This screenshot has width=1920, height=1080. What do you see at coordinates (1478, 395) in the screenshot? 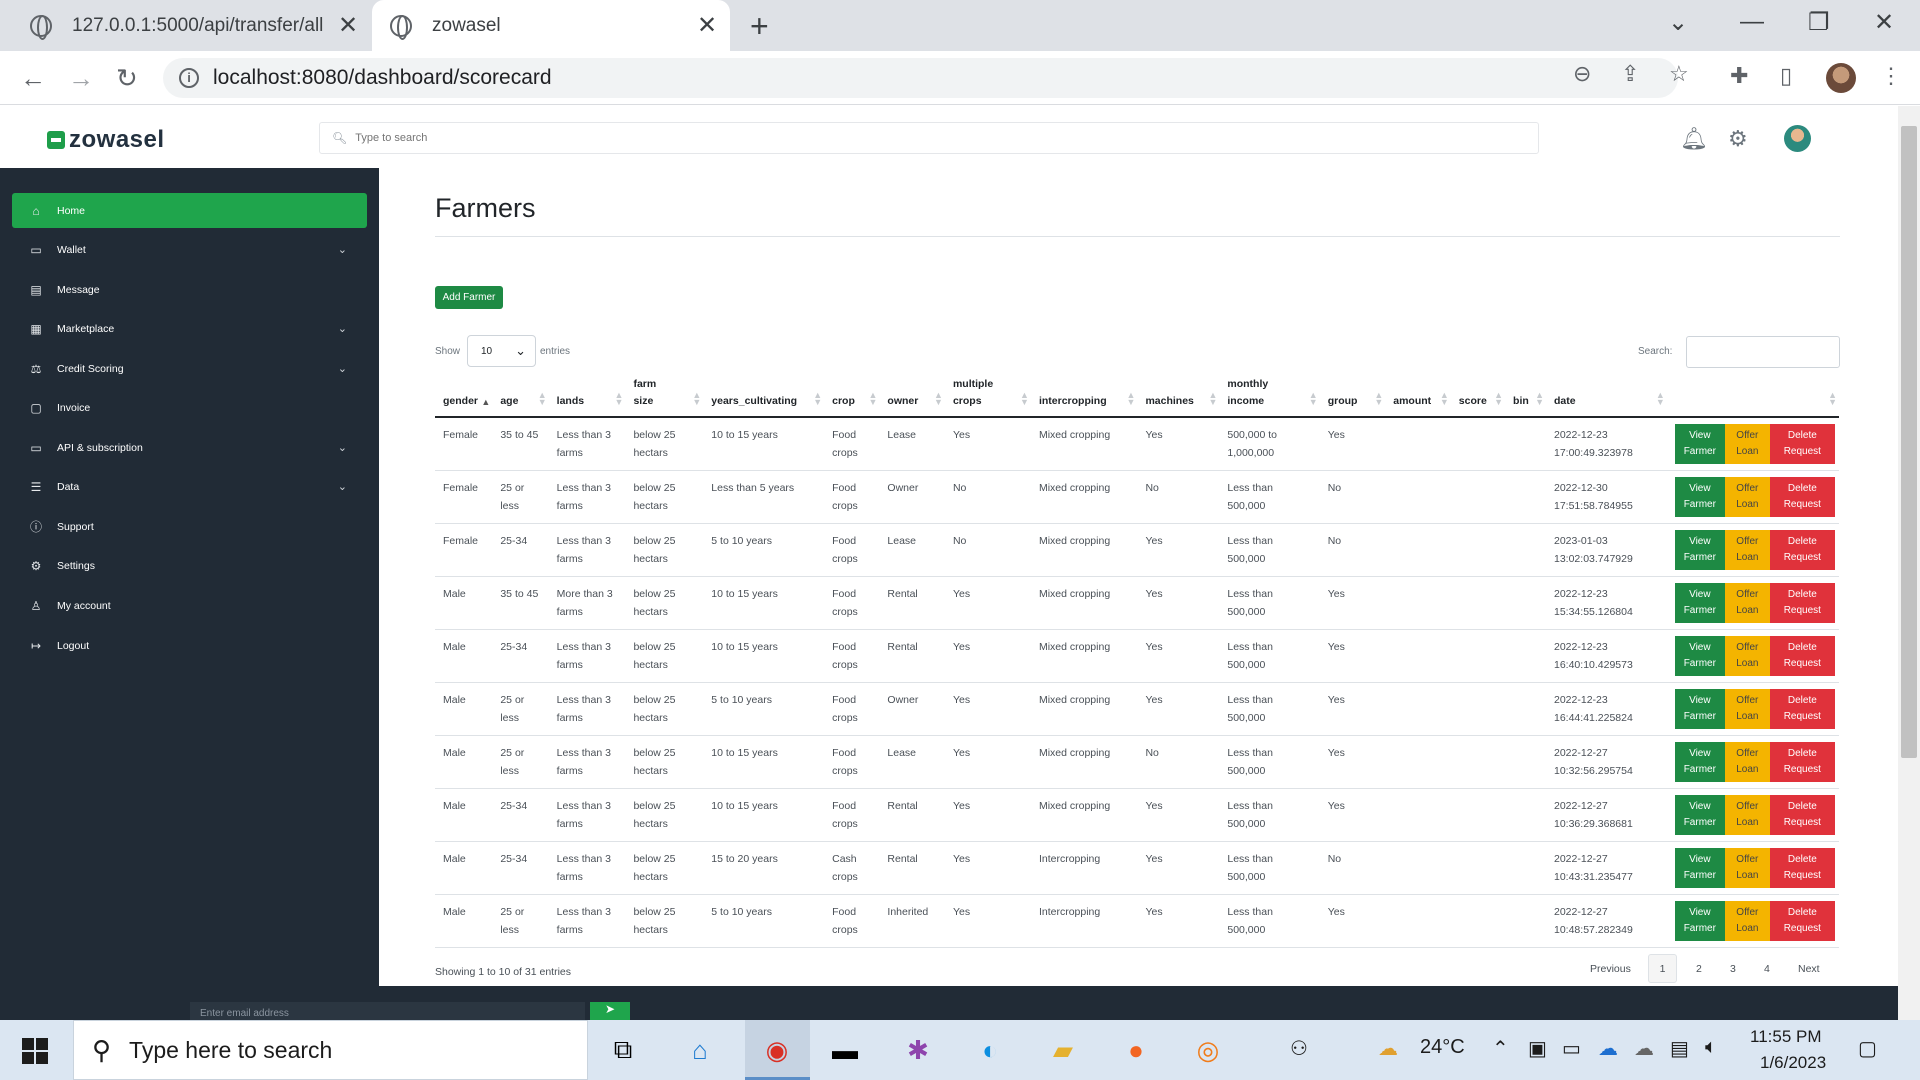
I see `col-header-score: score ▲ ▼` at bounding box center [1478, 395].